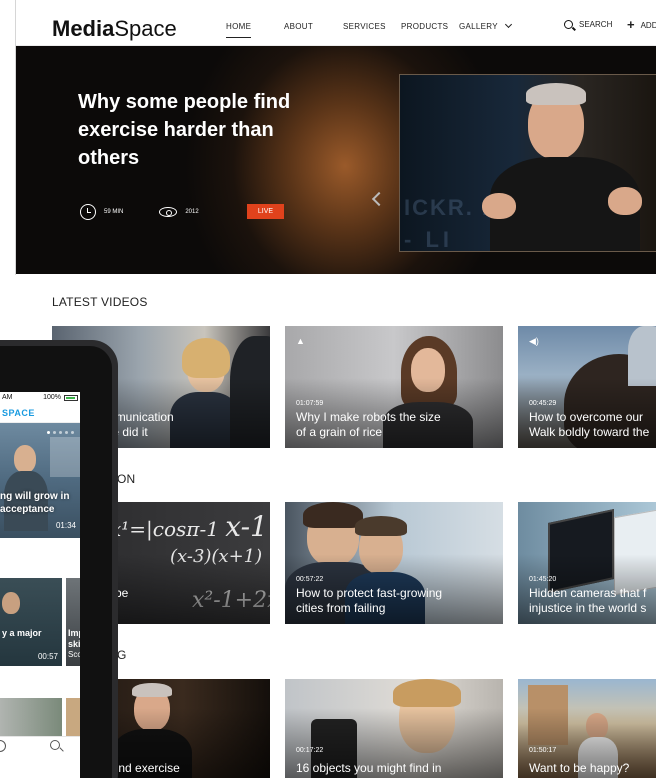  Describe the element at coordinates (65, 525) in the screenshot. I see `phone-hero-duration: 01:34` at that location.